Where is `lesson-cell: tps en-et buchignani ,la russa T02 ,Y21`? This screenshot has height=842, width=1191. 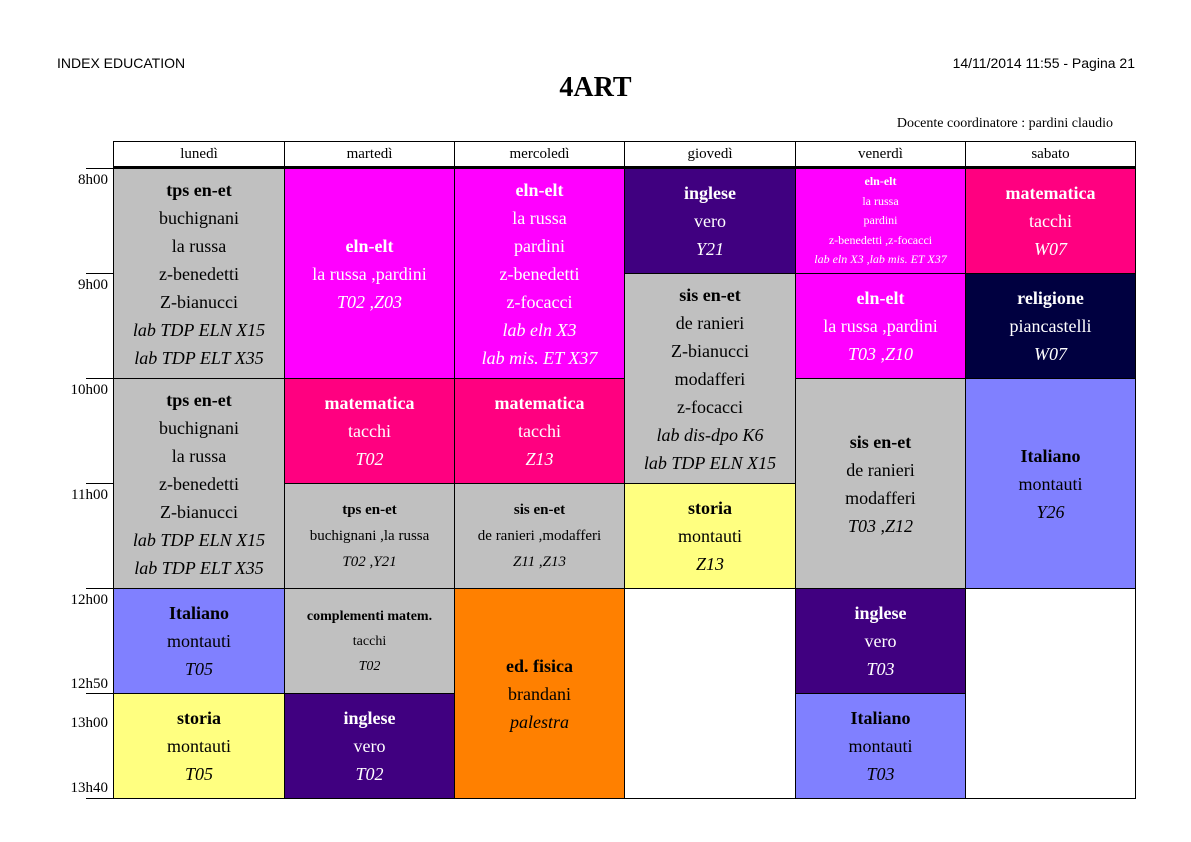
lesson-cell: tps en-et buchignani ,la russa T02 ,Y21 is located at coordinates (369, 536).